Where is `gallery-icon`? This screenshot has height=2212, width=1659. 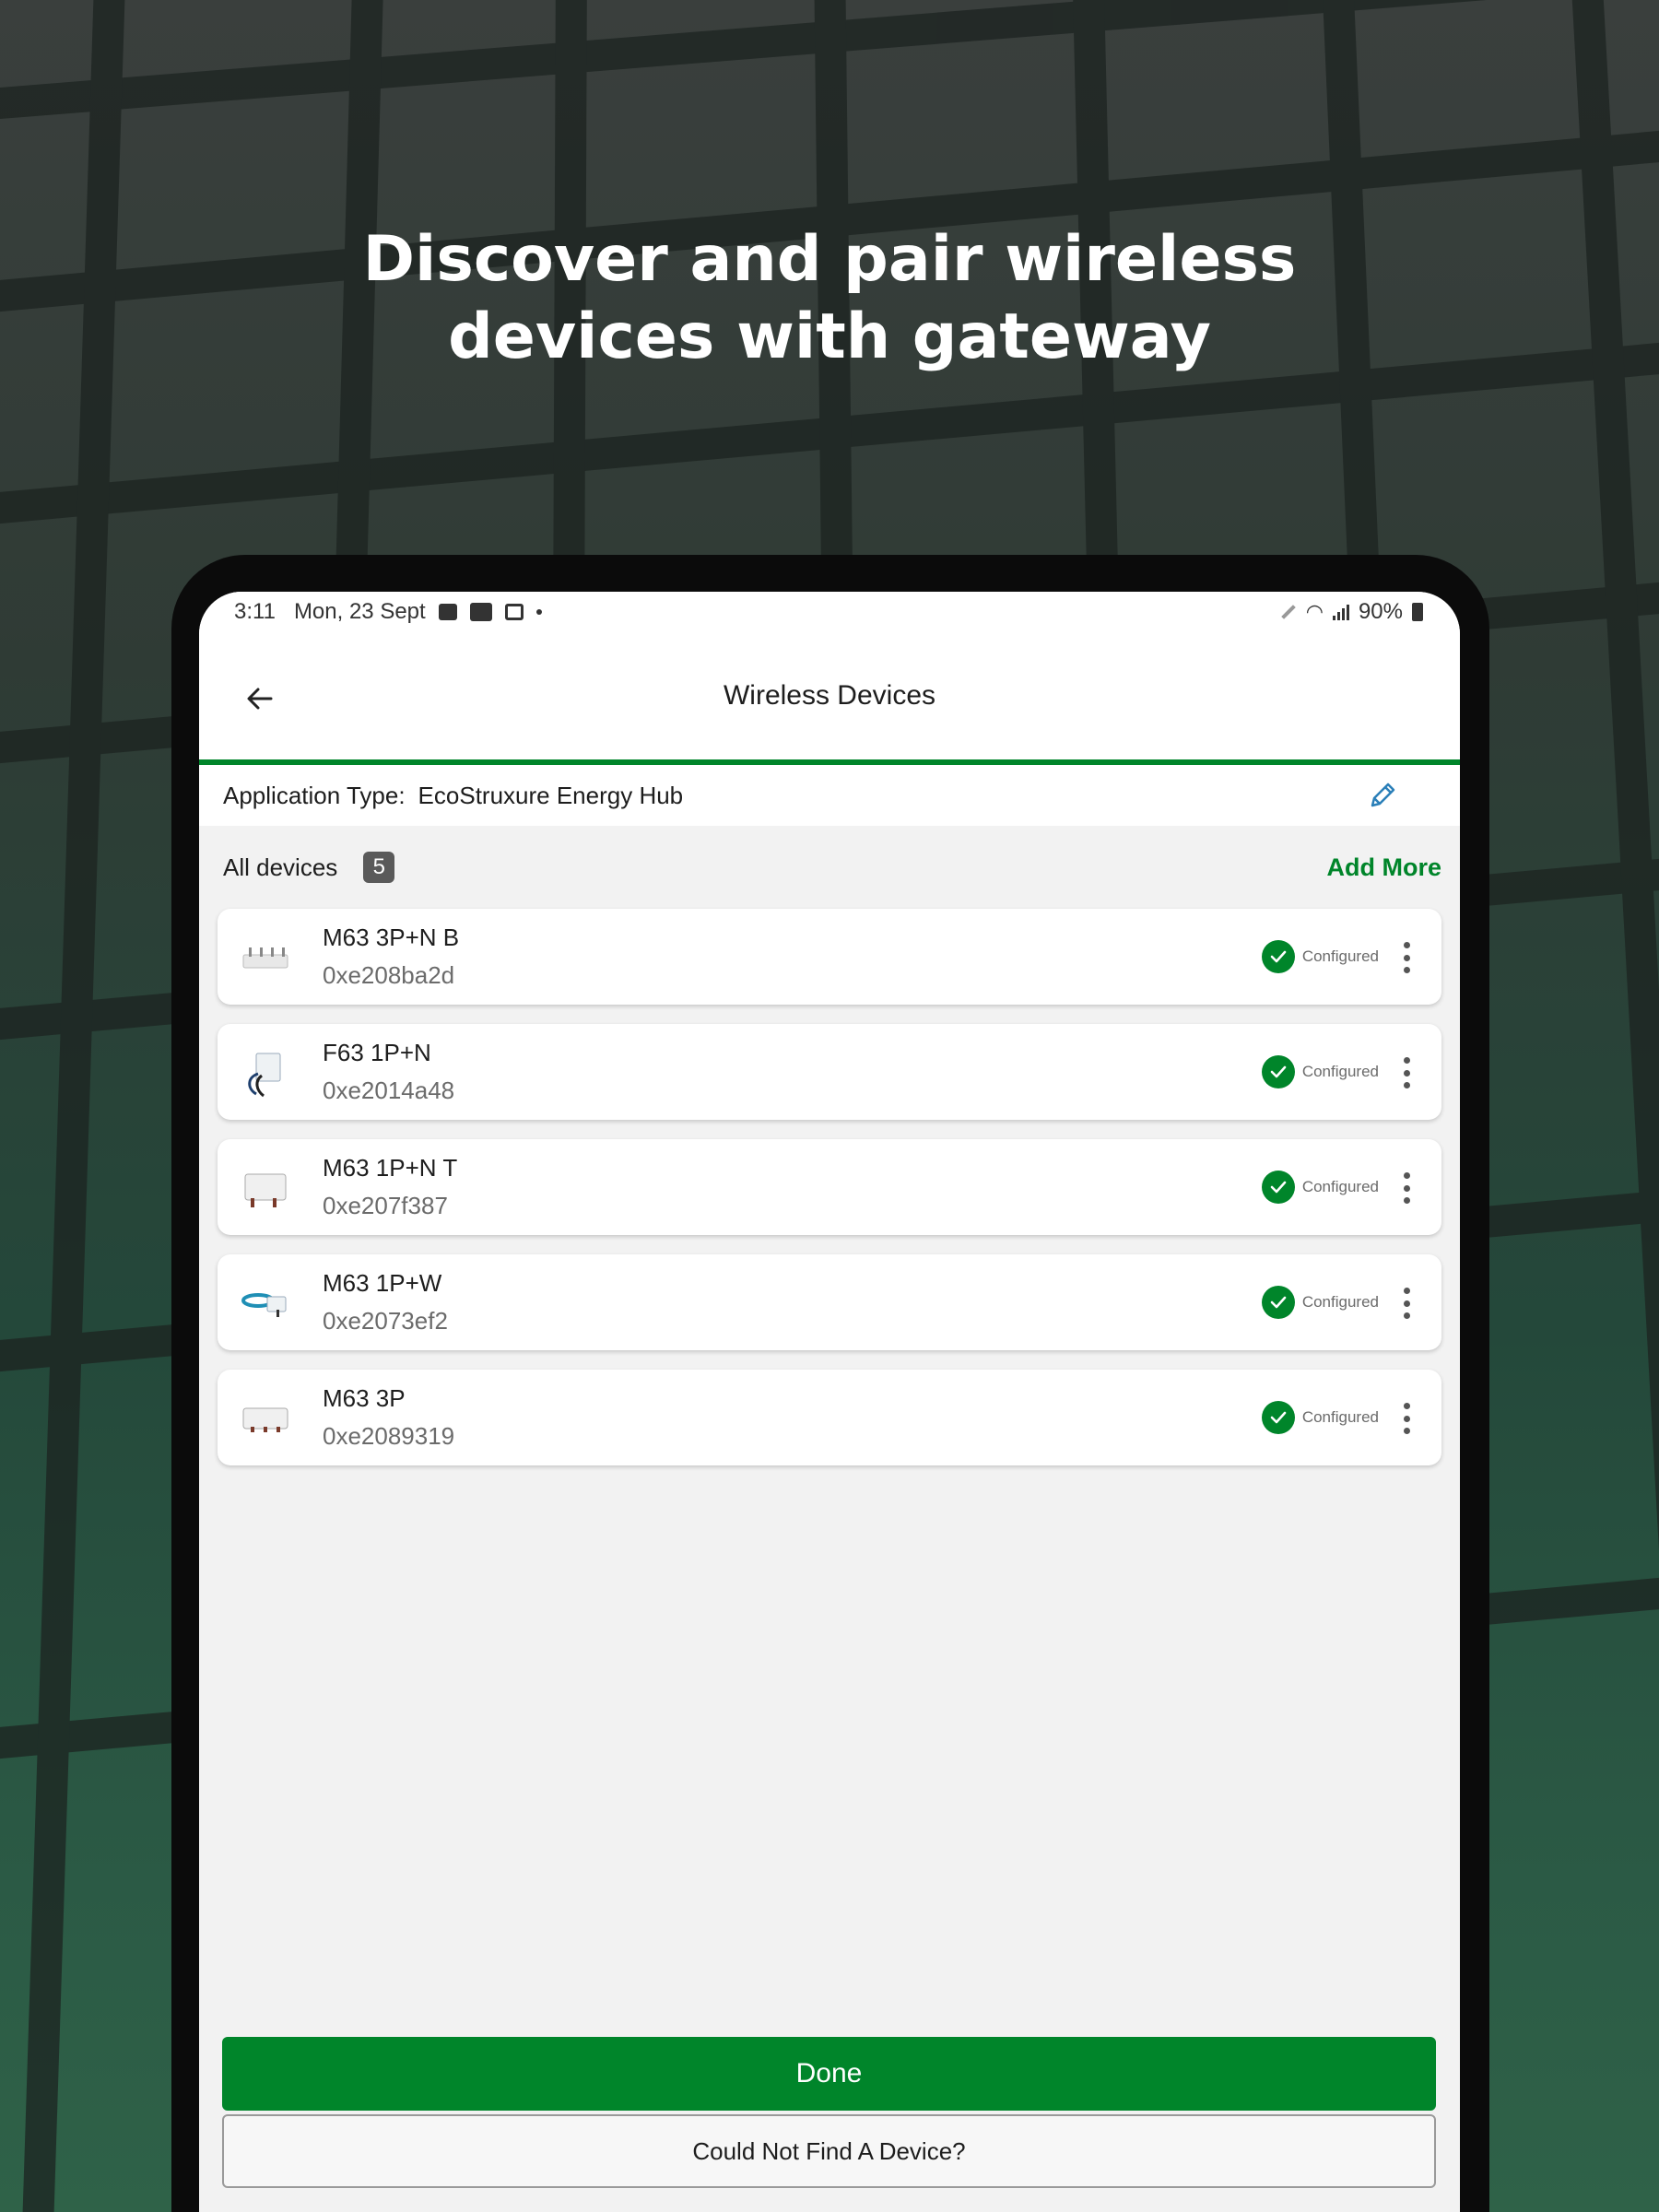 gallery-icon is located at coordinates (447, 612).